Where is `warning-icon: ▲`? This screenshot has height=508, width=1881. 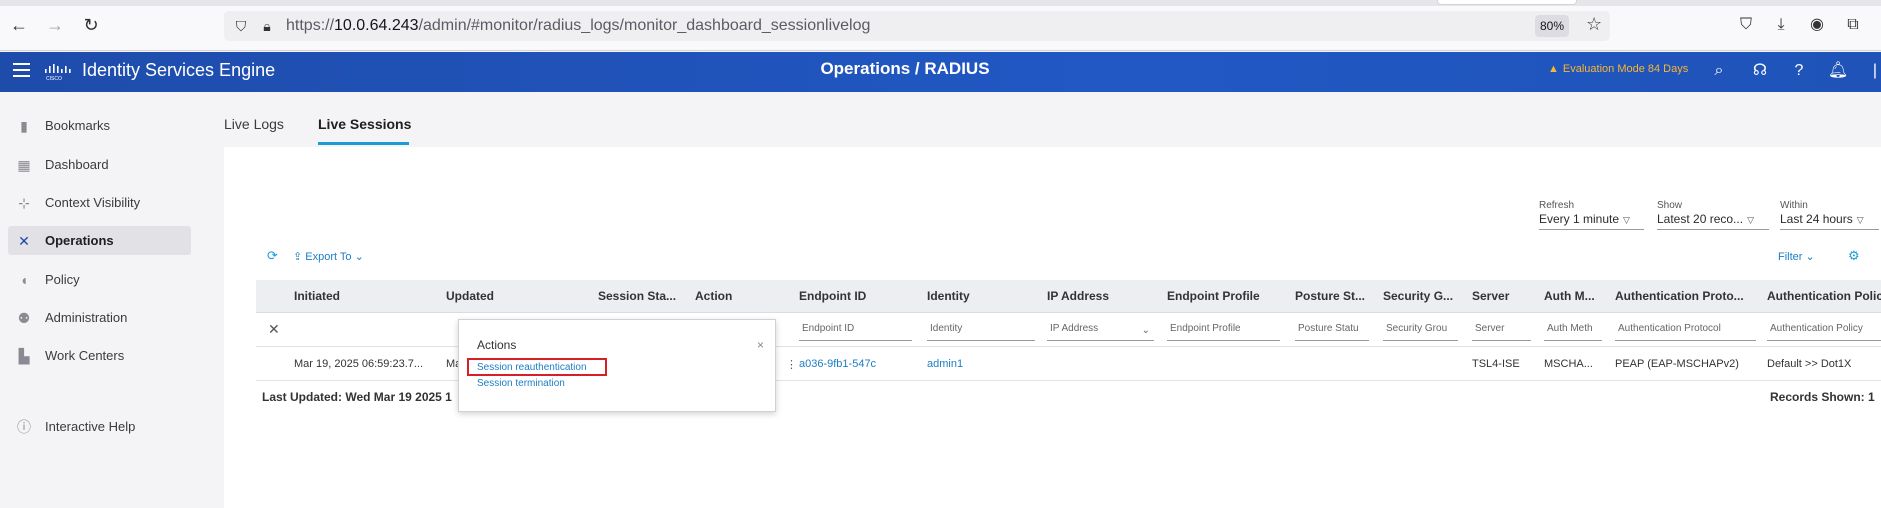
warning-icon: ▲ is located at coordinates (1553, 69).